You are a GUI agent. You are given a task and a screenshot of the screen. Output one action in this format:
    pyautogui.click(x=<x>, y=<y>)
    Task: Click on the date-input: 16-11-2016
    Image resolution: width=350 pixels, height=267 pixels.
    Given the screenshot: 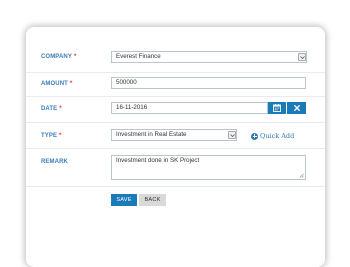 What is the action you would take?
    pyautogui.click(x=189, y=108)
    